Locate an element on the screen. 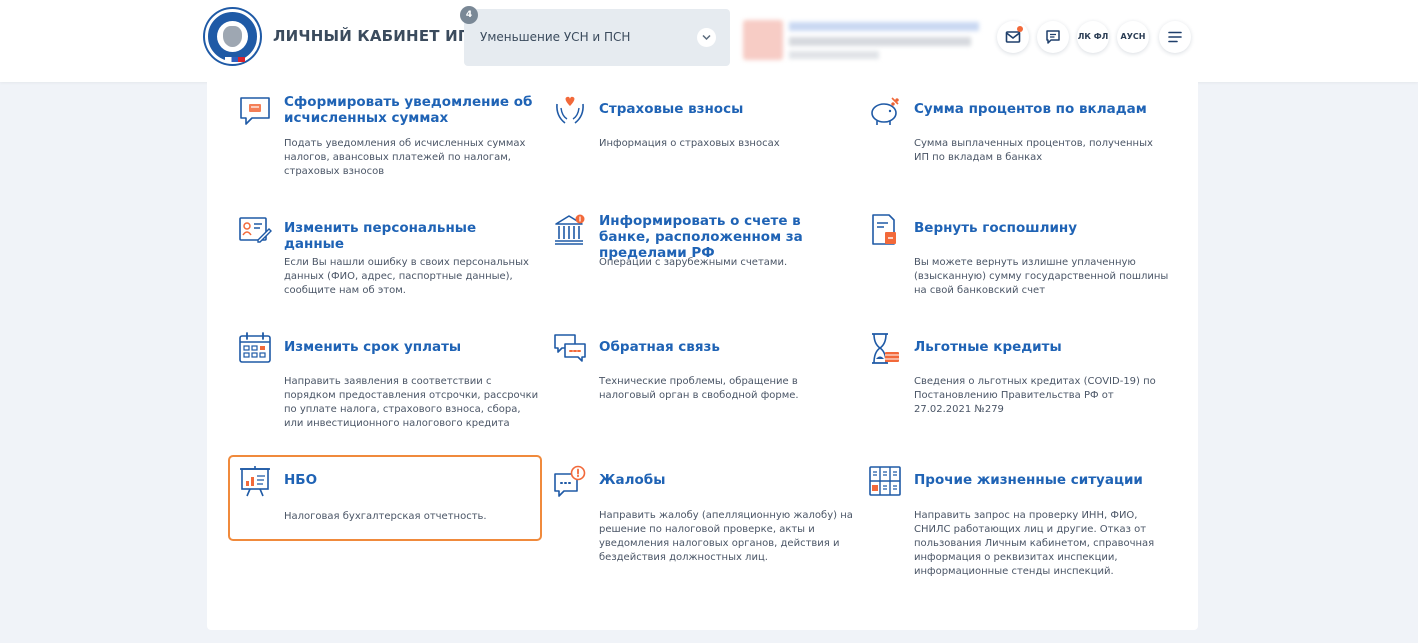 Image resolution: width=1418 pixels, height=643 pixels. mail-button is located at coordinates (1013, 37).